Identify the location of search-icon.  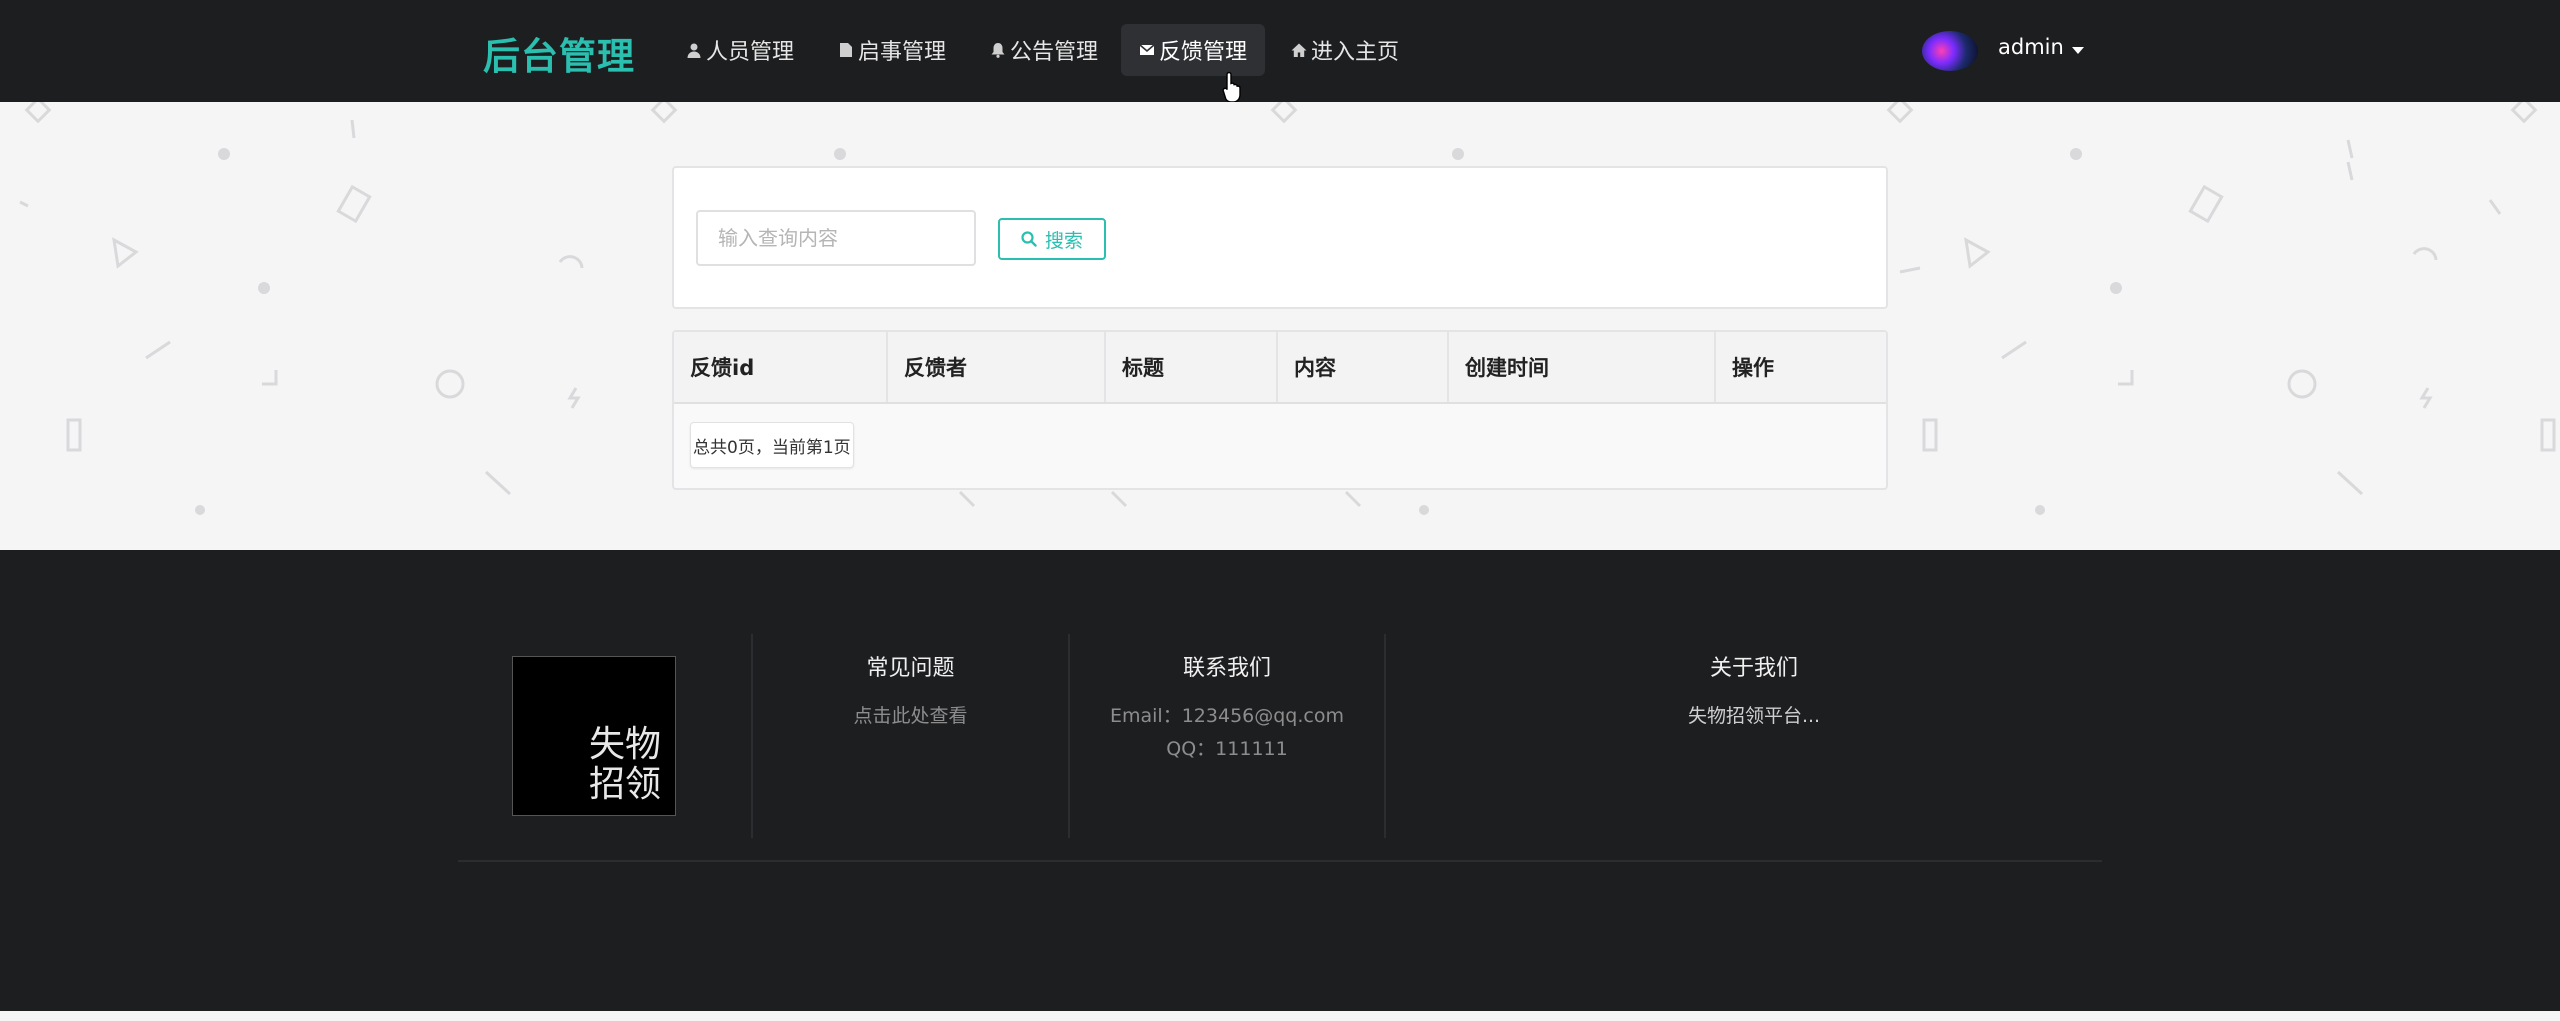
(1029, 239).